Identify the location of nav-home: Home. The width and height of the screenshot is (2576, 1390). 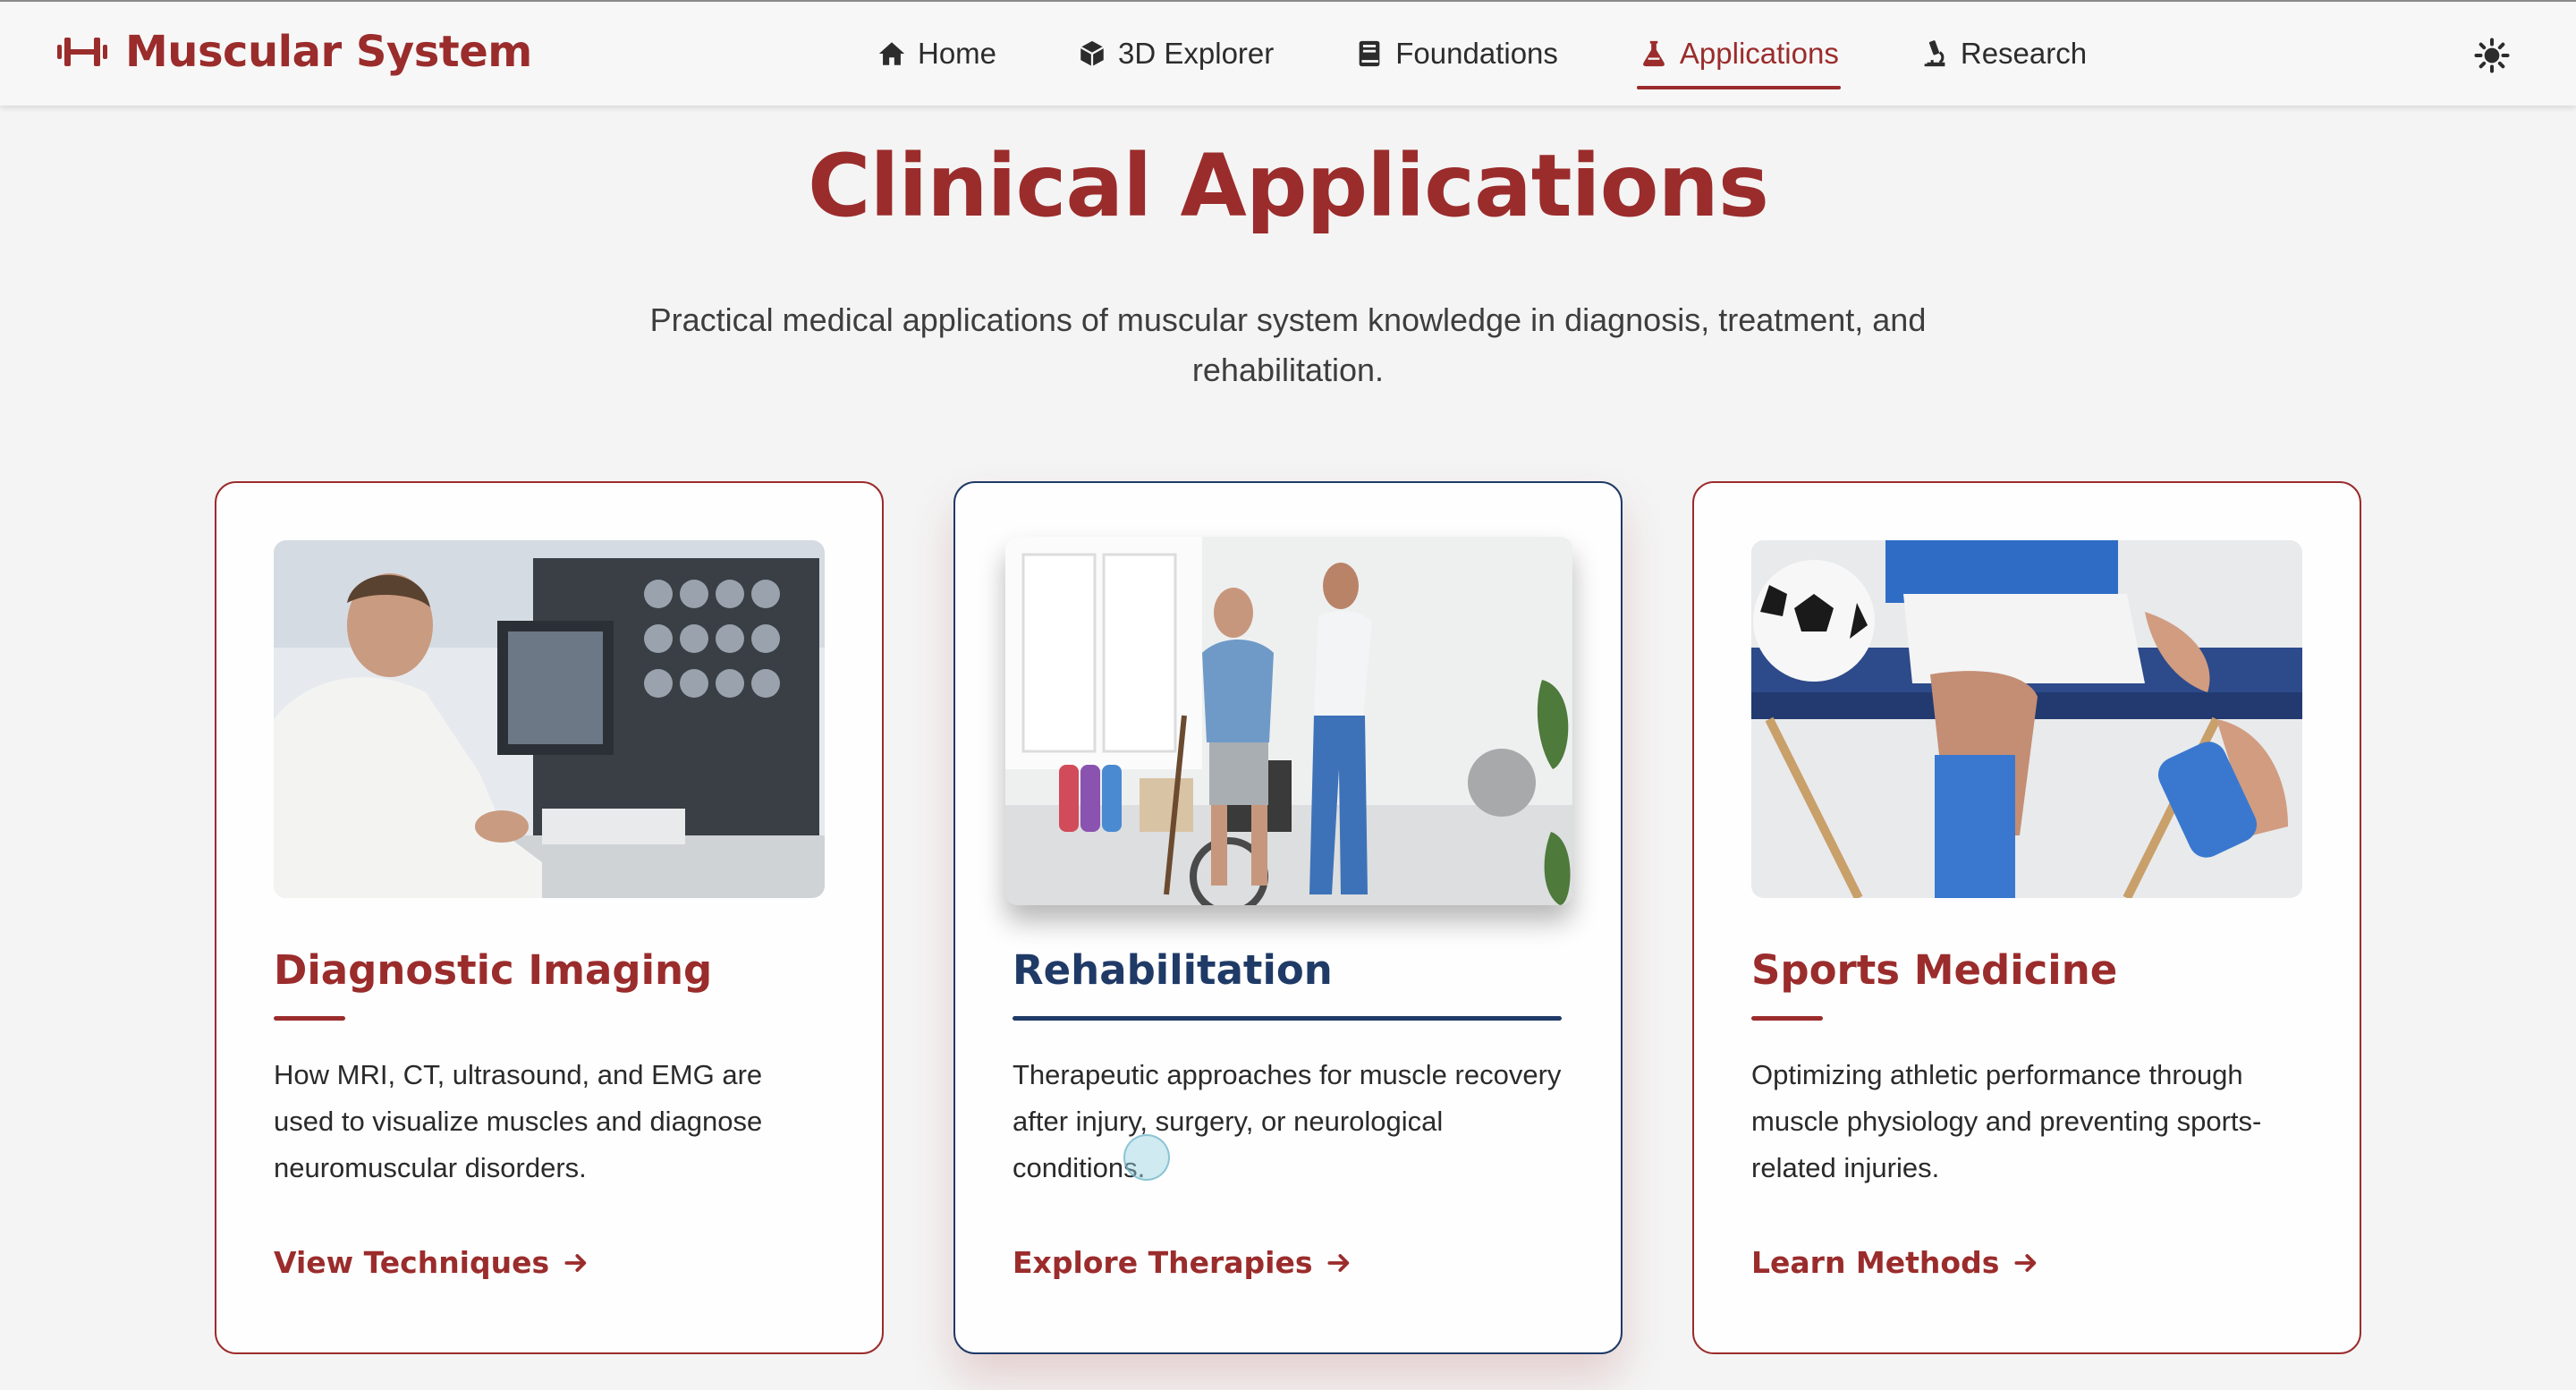
(936, 54).